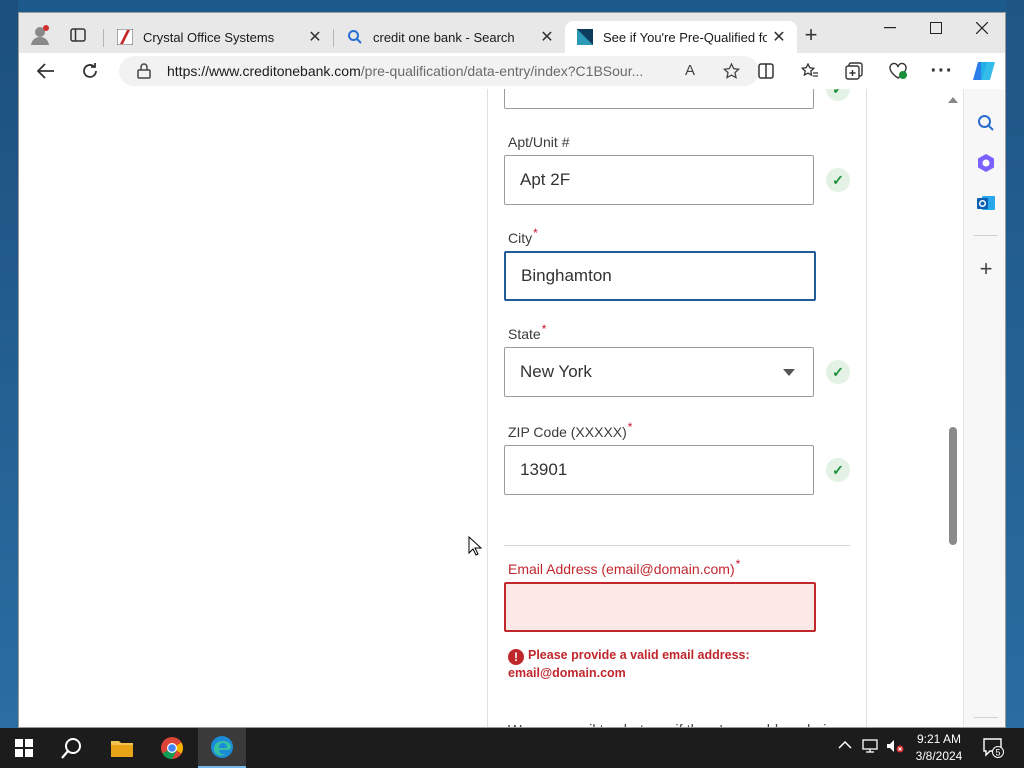 This screenshot has height=768, width=1024. Describe the element at coordinates (659, 372) in the screenshot. I see `state-select: New York` at that location.